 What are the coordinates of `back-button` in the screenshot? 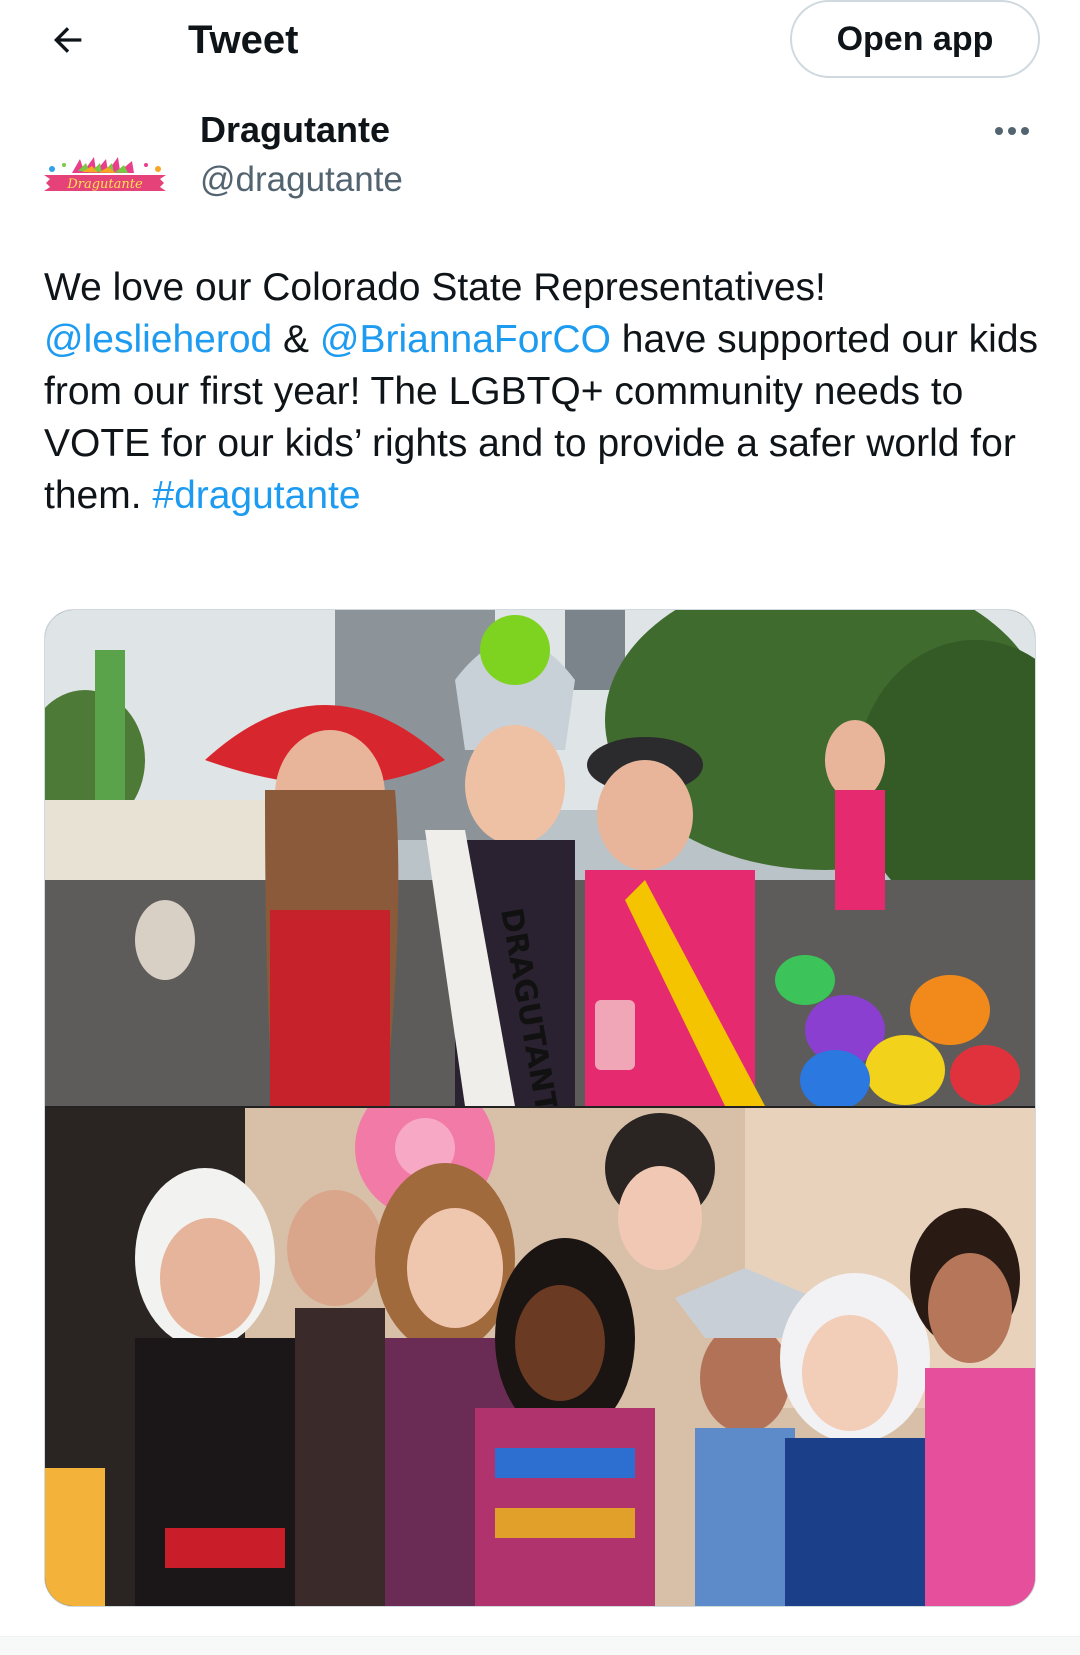 It's located at (68, 40).